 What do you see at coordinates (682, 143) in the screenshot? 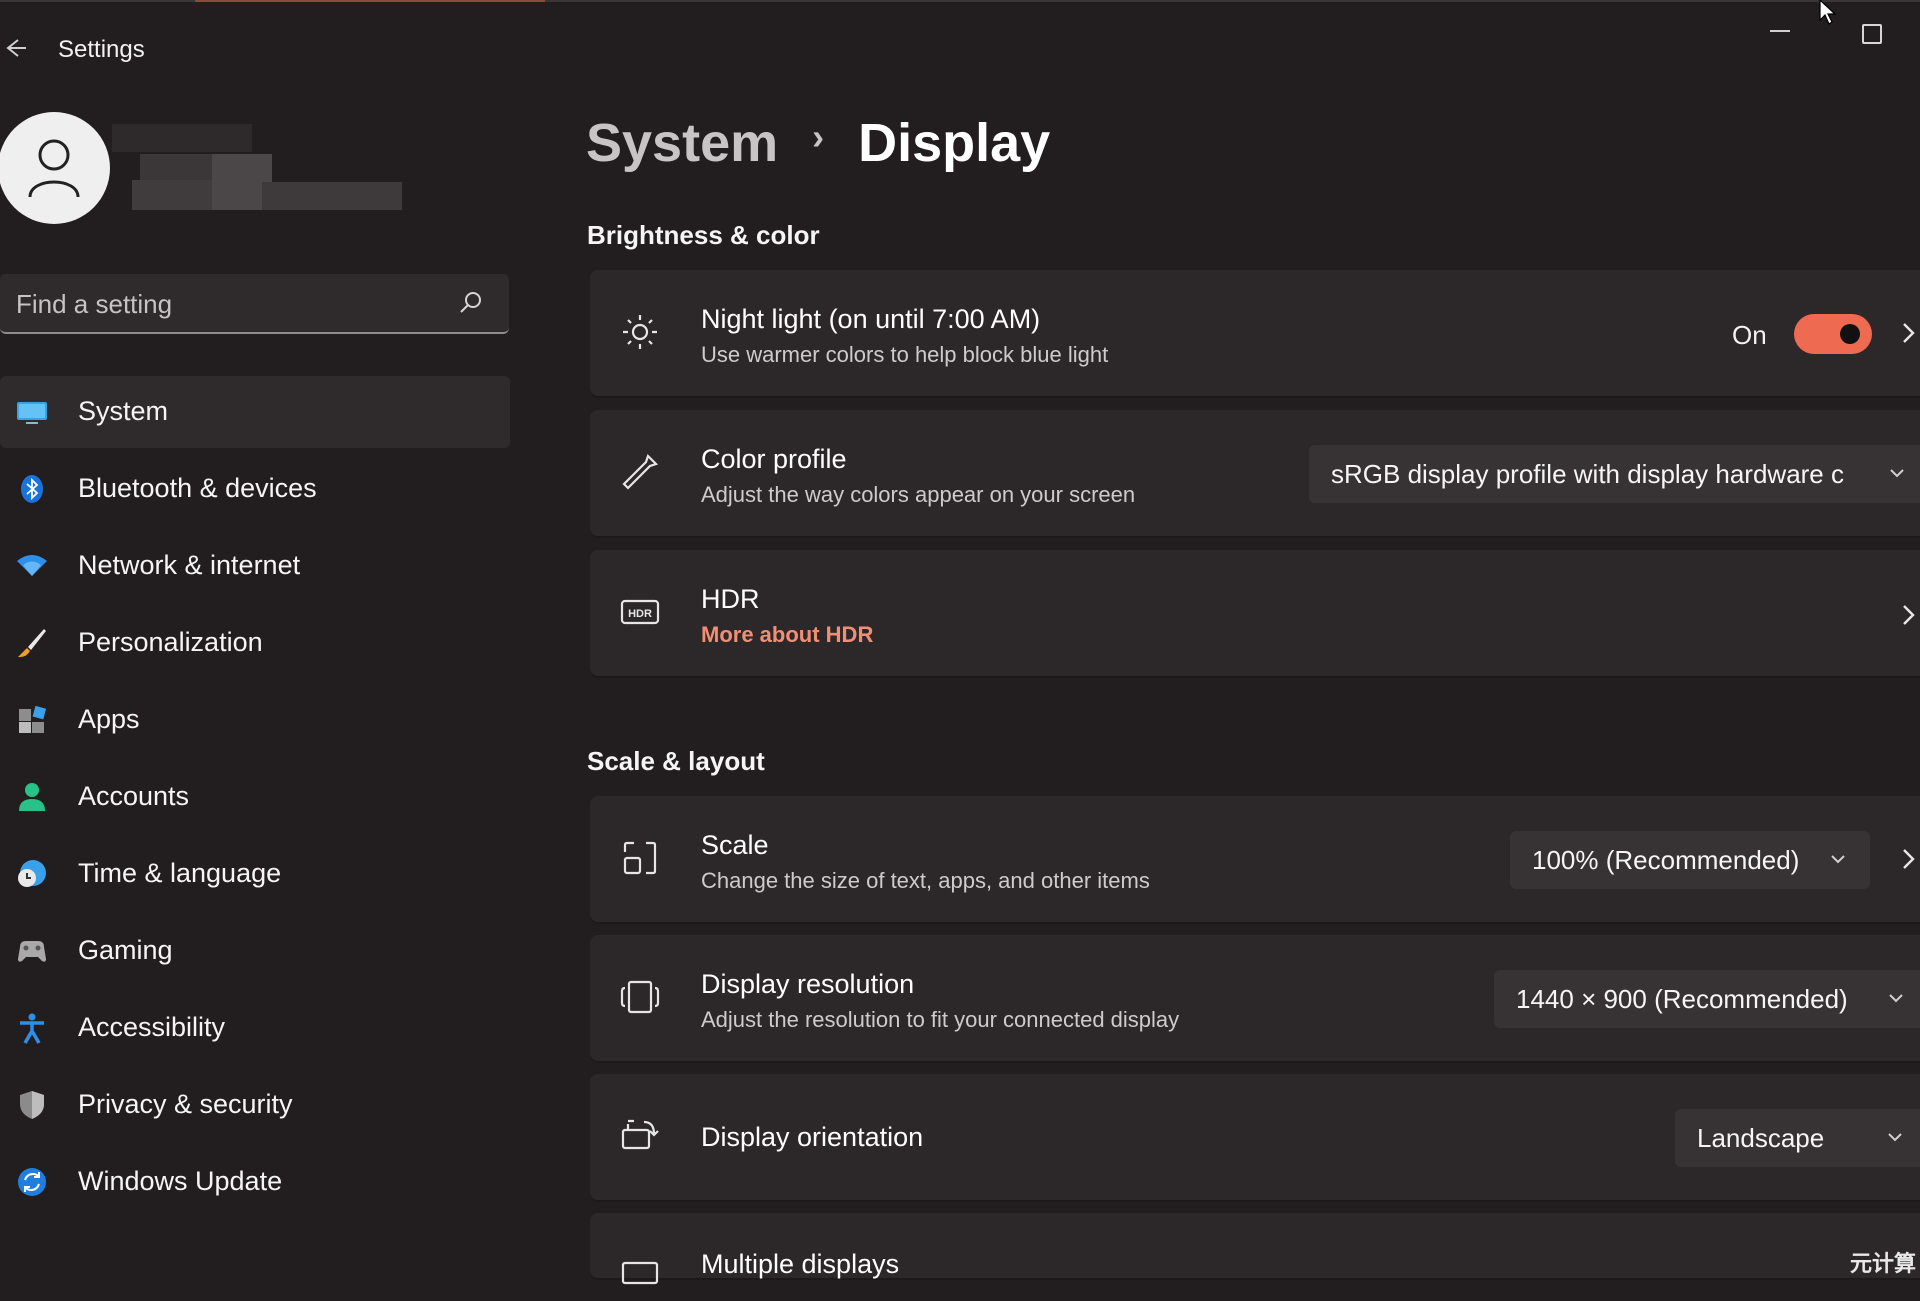
I see `breadcrumb-parent: System` at bounding box center [682, 143].